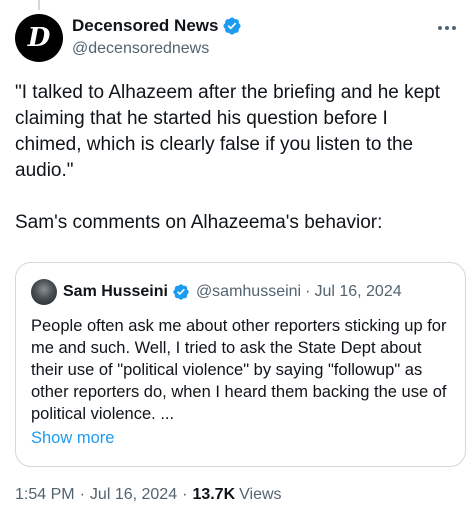 The width and height of the screenshot is (474, 528). I want to click on tweet-header: D Decensored News @decensorednews, so click(237, 38).